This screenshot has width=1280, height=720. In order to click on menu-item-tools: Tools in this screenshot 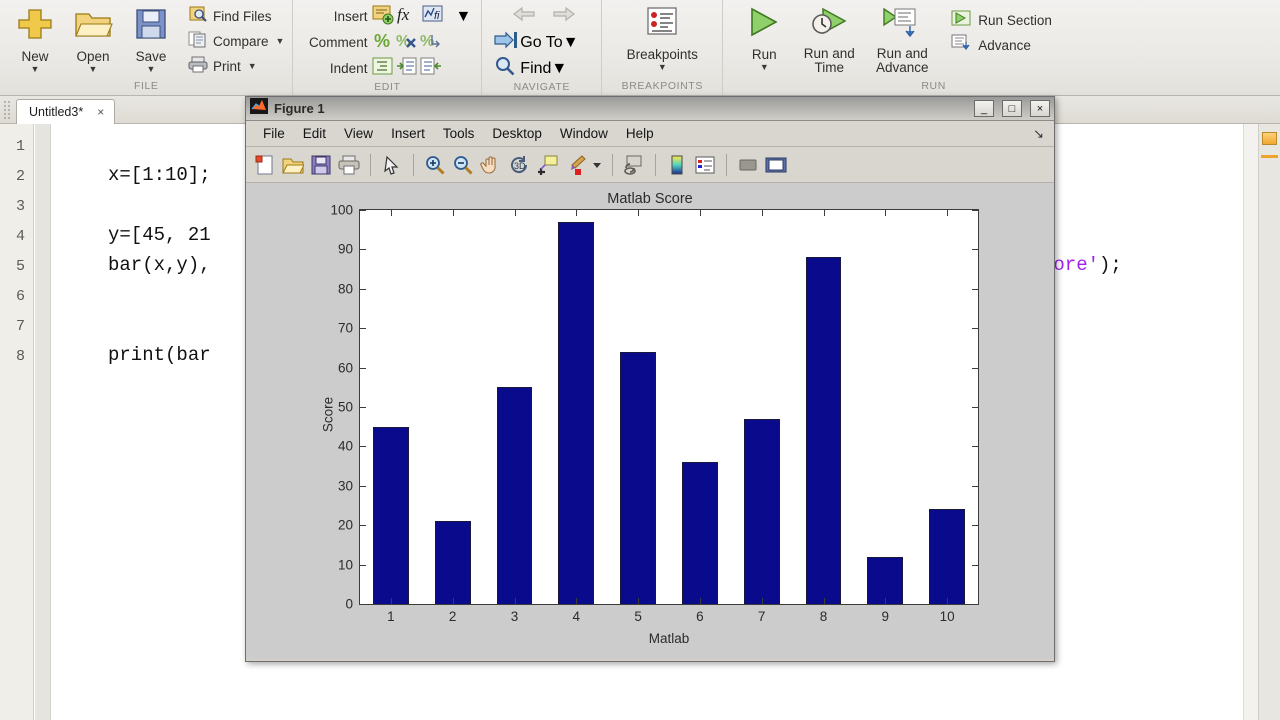, I will do `click(459, 133)`.